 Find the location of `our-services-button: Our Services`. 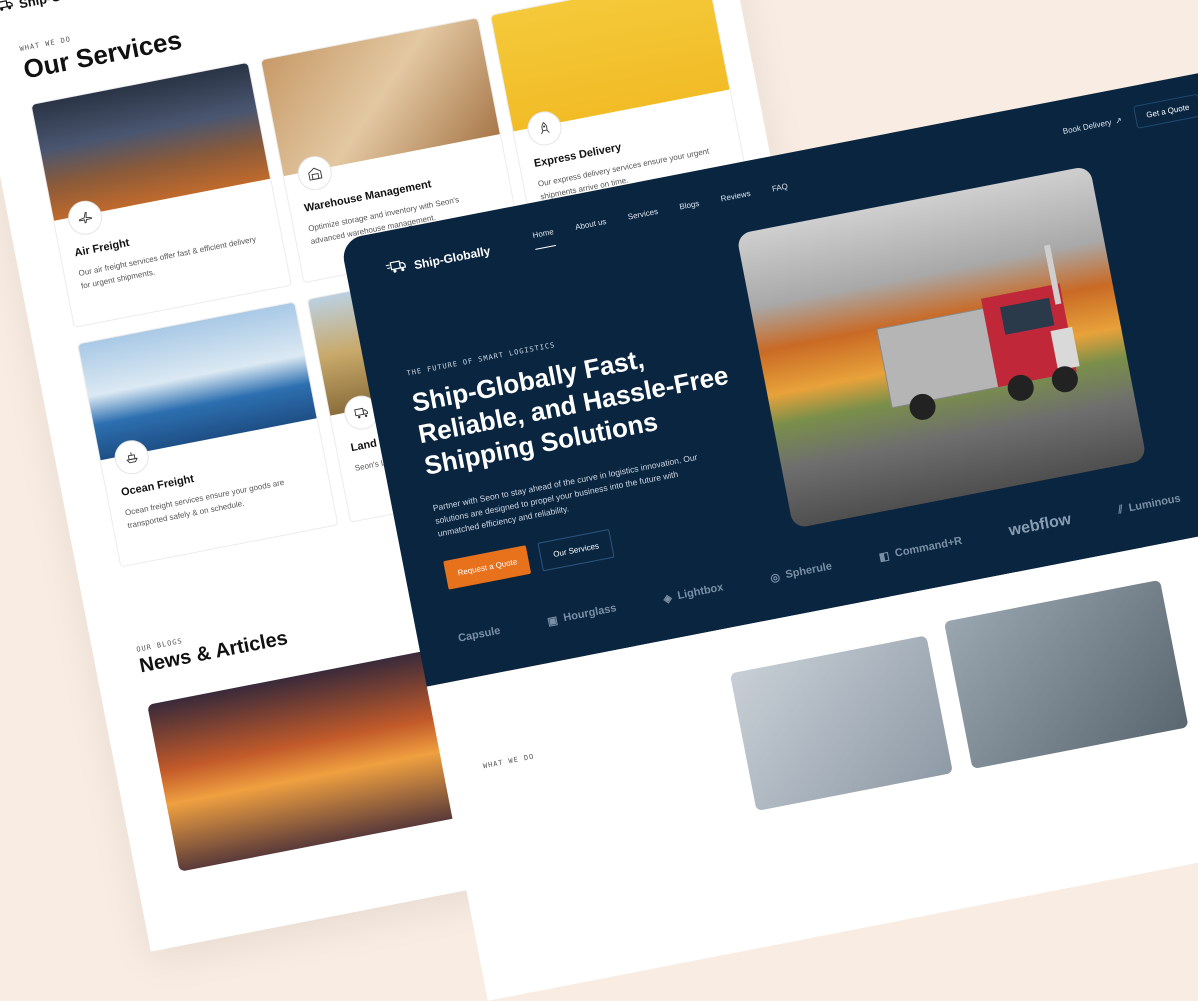

our-services-button: Our Services is located at coordinates (576, 550).